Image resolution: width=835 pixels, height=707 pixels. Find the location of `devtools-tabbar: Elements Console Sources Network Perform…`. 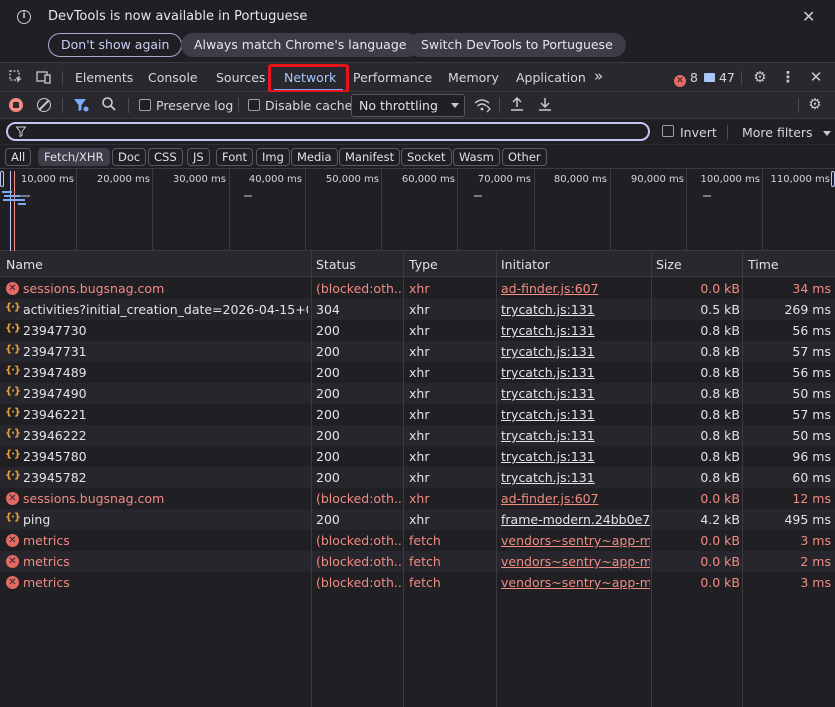

devtools-tabbar: Elements Console Sources Network Perform… is located at coordinates (417, 77).